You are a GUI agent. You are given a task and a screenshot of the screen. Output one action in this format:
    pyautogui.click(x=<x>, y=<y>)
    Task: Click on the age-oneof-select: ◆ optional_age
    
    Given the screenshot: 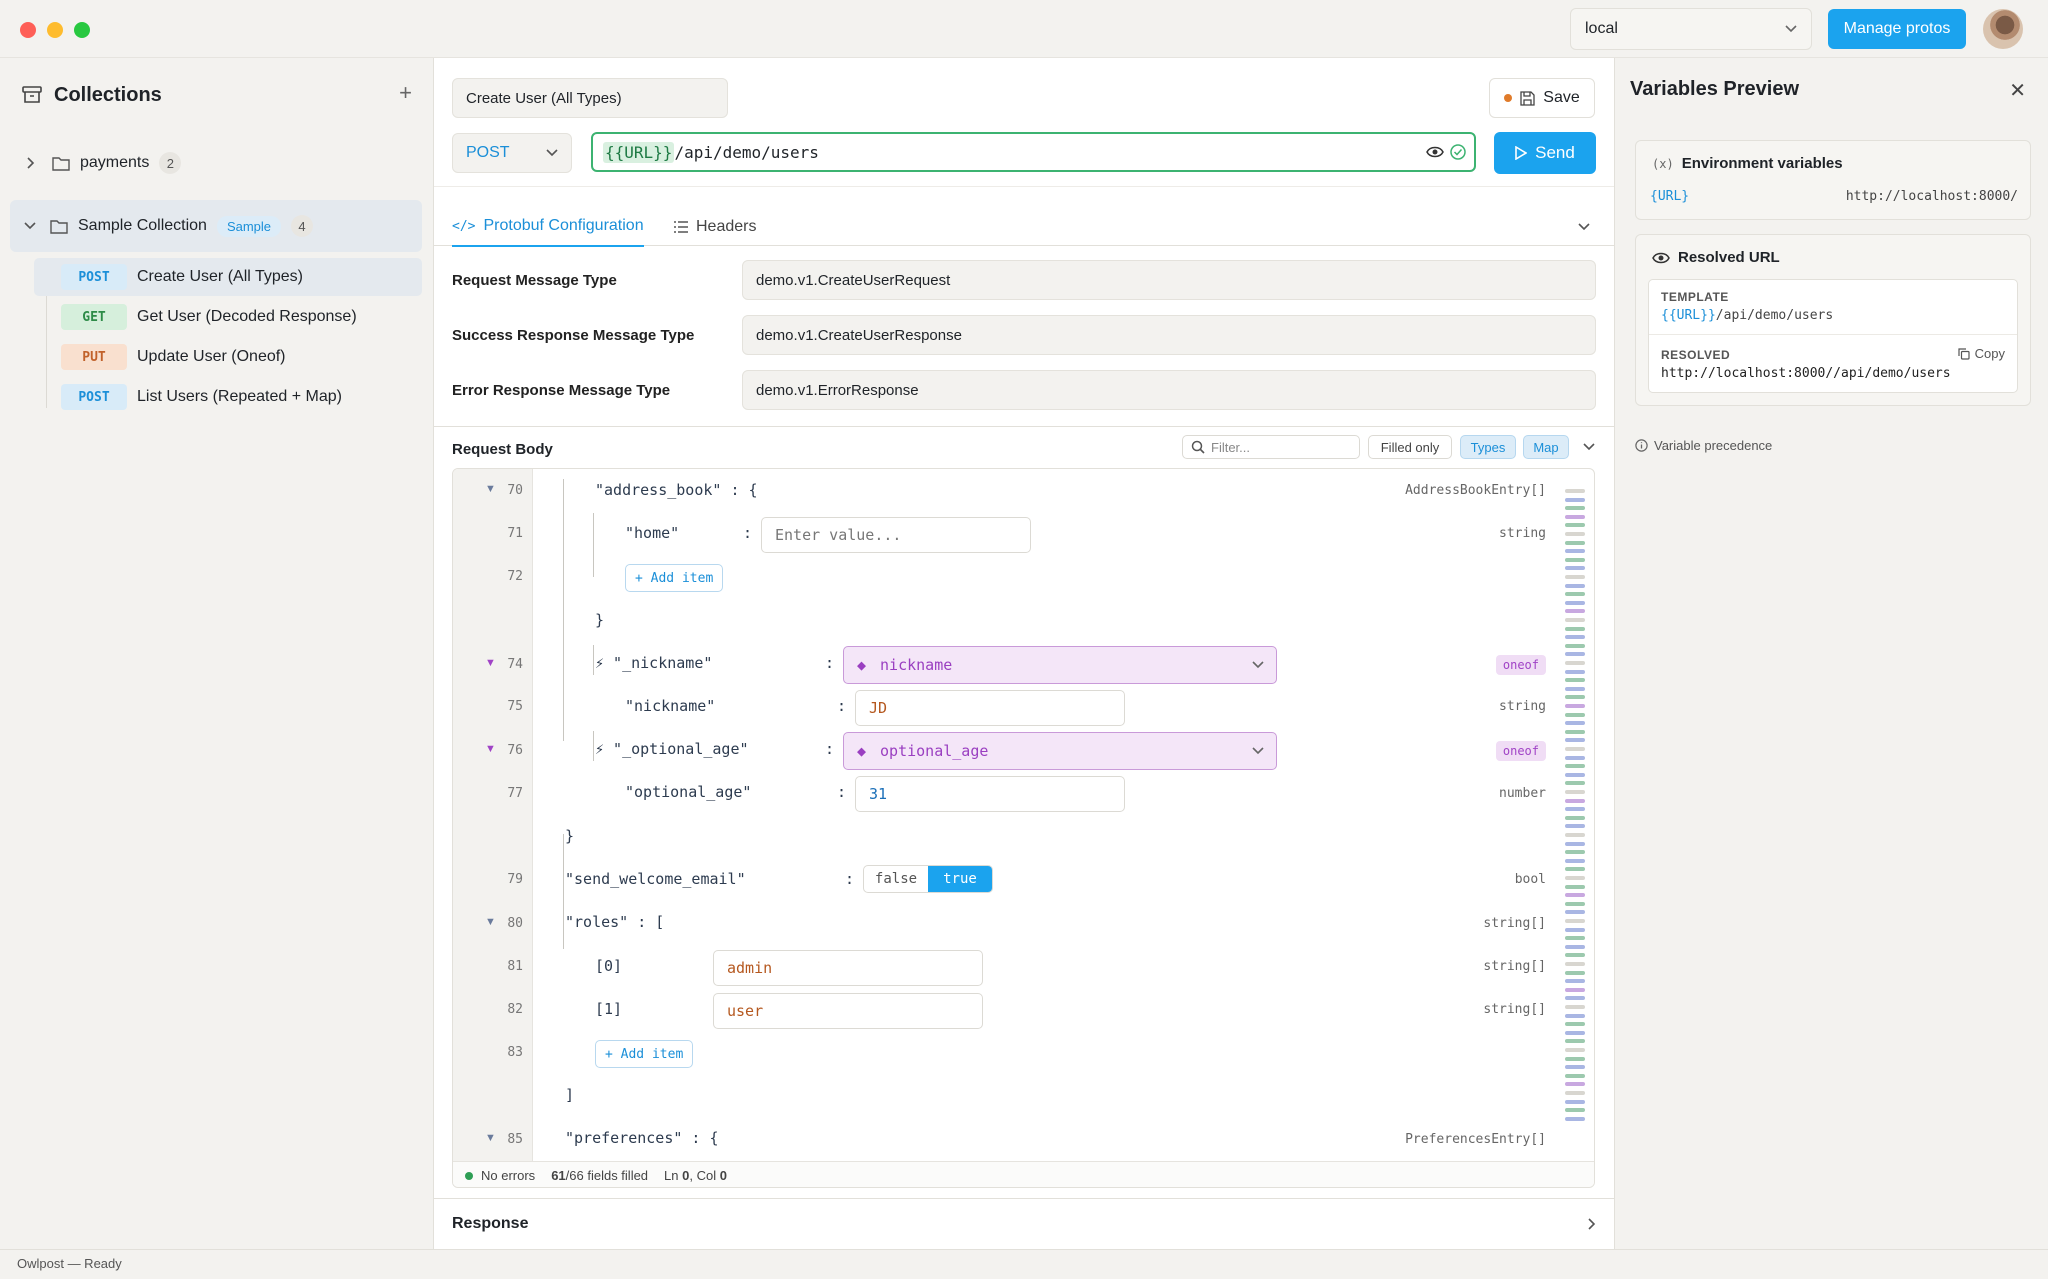 What is the action you would take?
    pyautogui.click(x=1060, y=751)
    